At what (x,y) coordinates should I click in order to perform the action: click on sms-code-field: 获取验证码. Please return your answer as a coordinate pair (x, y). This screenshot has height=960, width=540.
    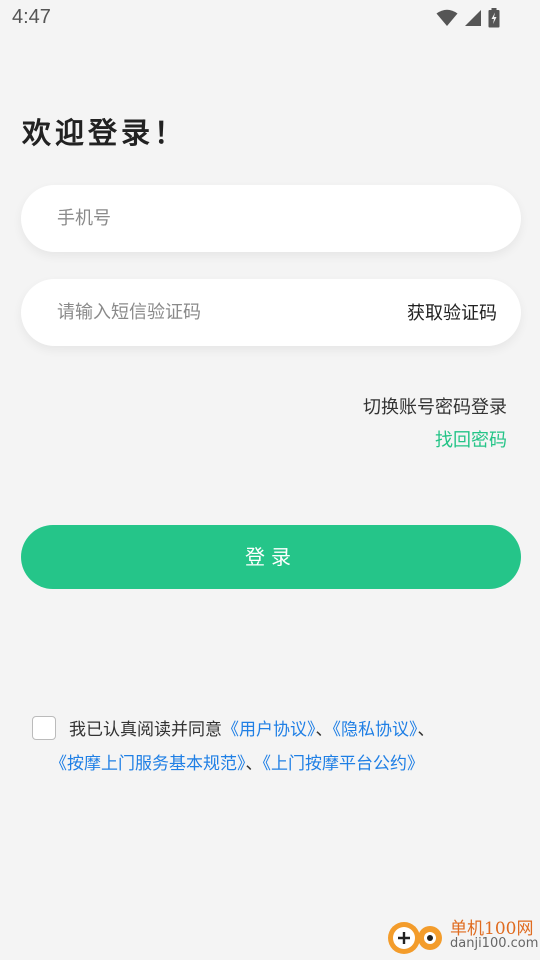
    Looking at the image, I should click on (271, 312).